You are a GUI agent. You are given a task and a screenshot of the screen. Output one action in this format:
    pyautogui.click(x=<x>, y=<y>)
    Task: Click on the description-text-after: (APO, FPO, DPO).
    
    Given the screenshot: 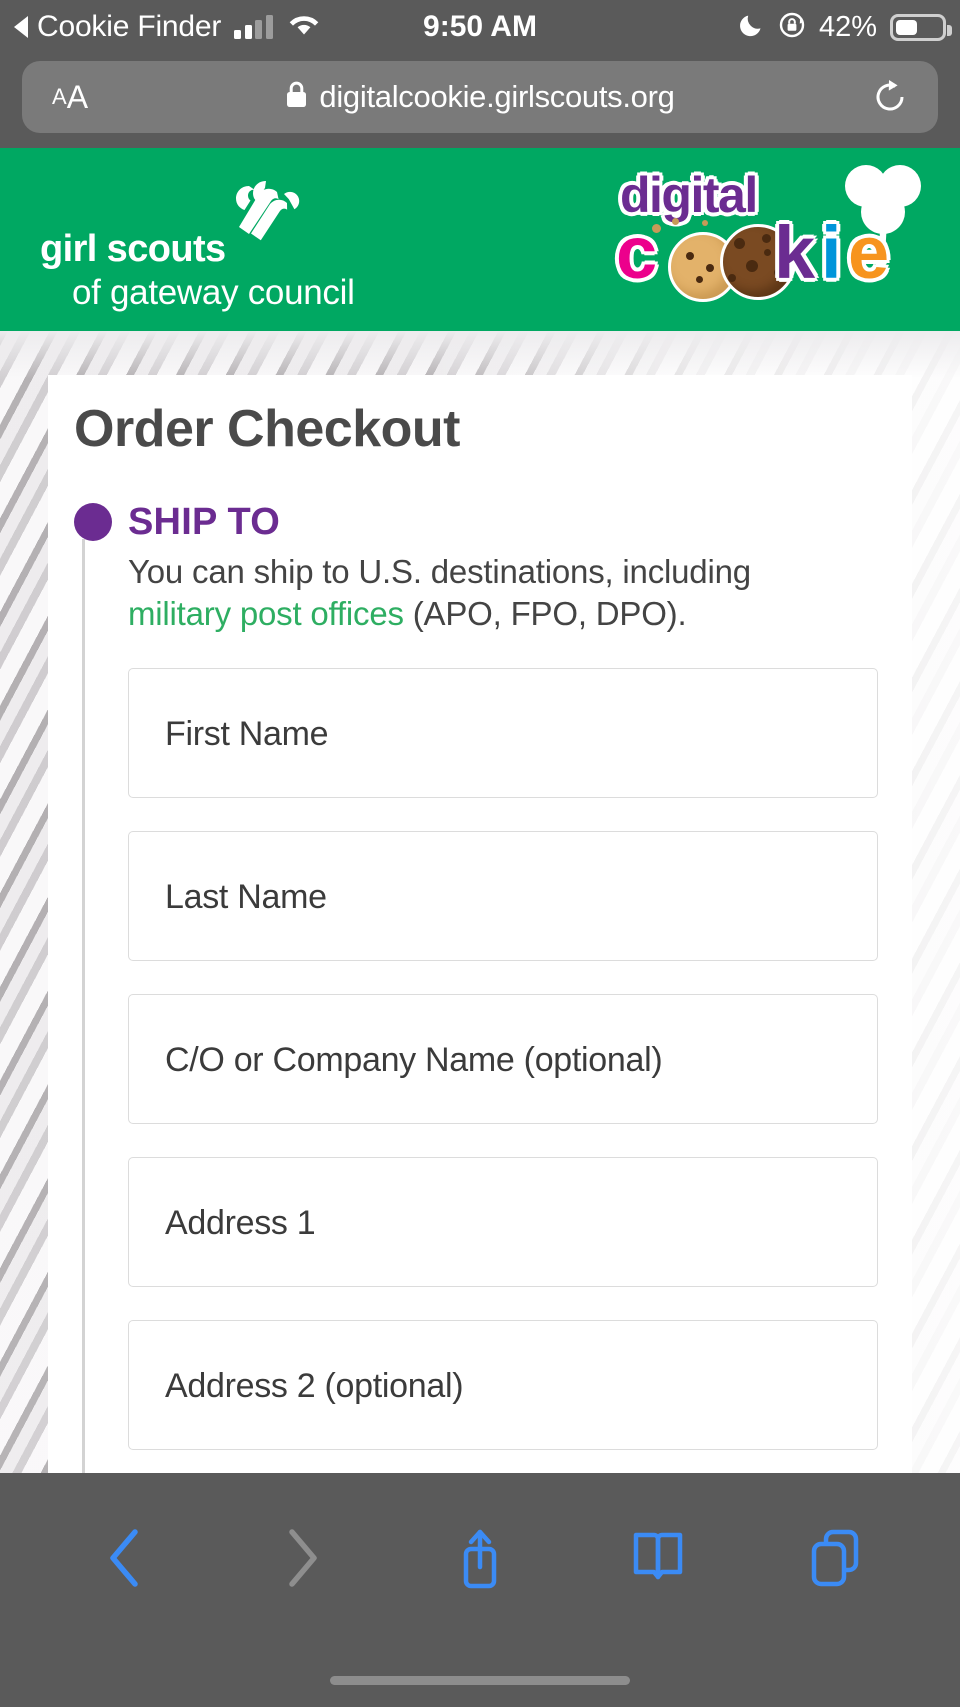 What is the action you would take?
    pyautogui.click(x=545, y=613)
    